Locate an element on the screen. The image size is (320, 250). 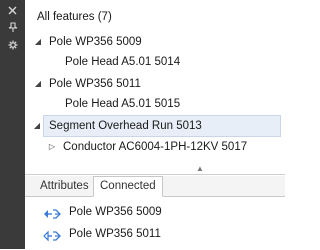
splitter-up-arrow-icon: ▲ is located at coordinates (200, 168).